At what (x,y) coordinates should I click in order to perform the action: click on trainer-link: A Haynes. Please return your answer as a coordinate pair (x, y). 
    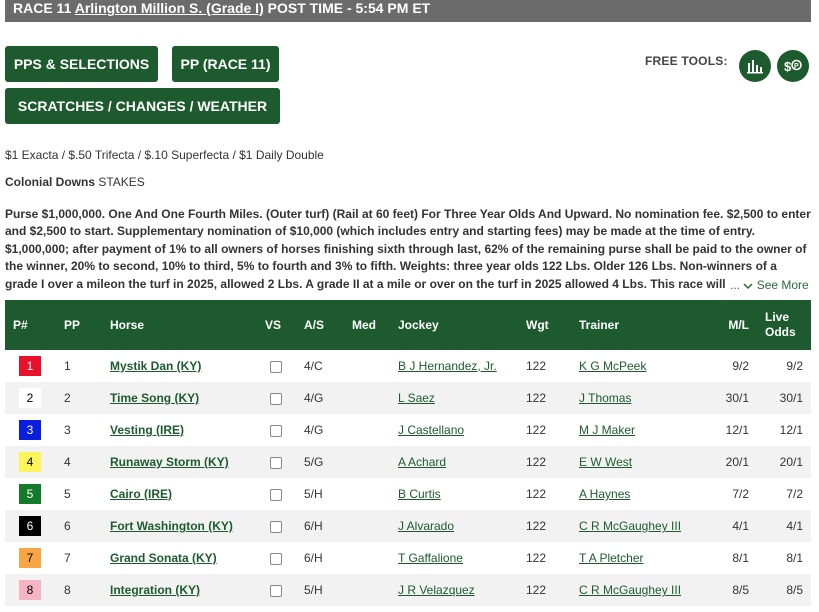
    Looking at the image, I should click on (604, 494).